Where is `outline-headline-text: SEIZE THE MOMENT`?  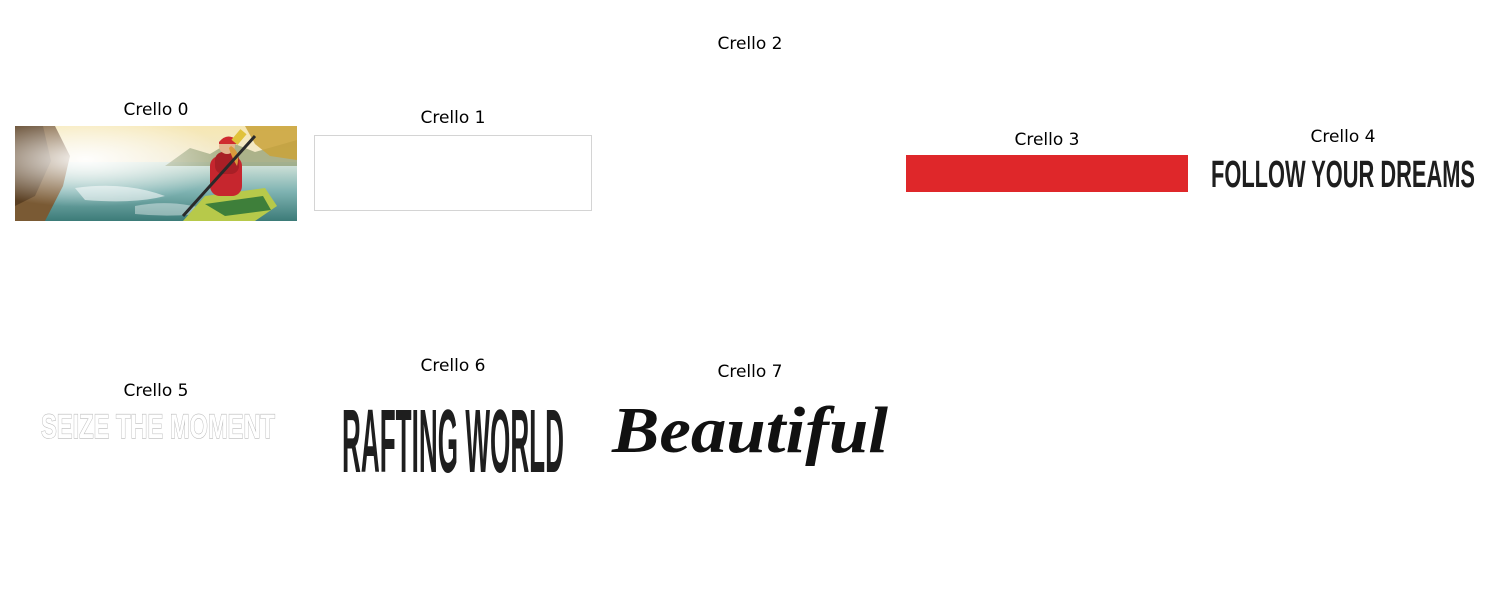 outline-headline-text: SEIZE THE MOMENT is located at coordinates (158, 427).